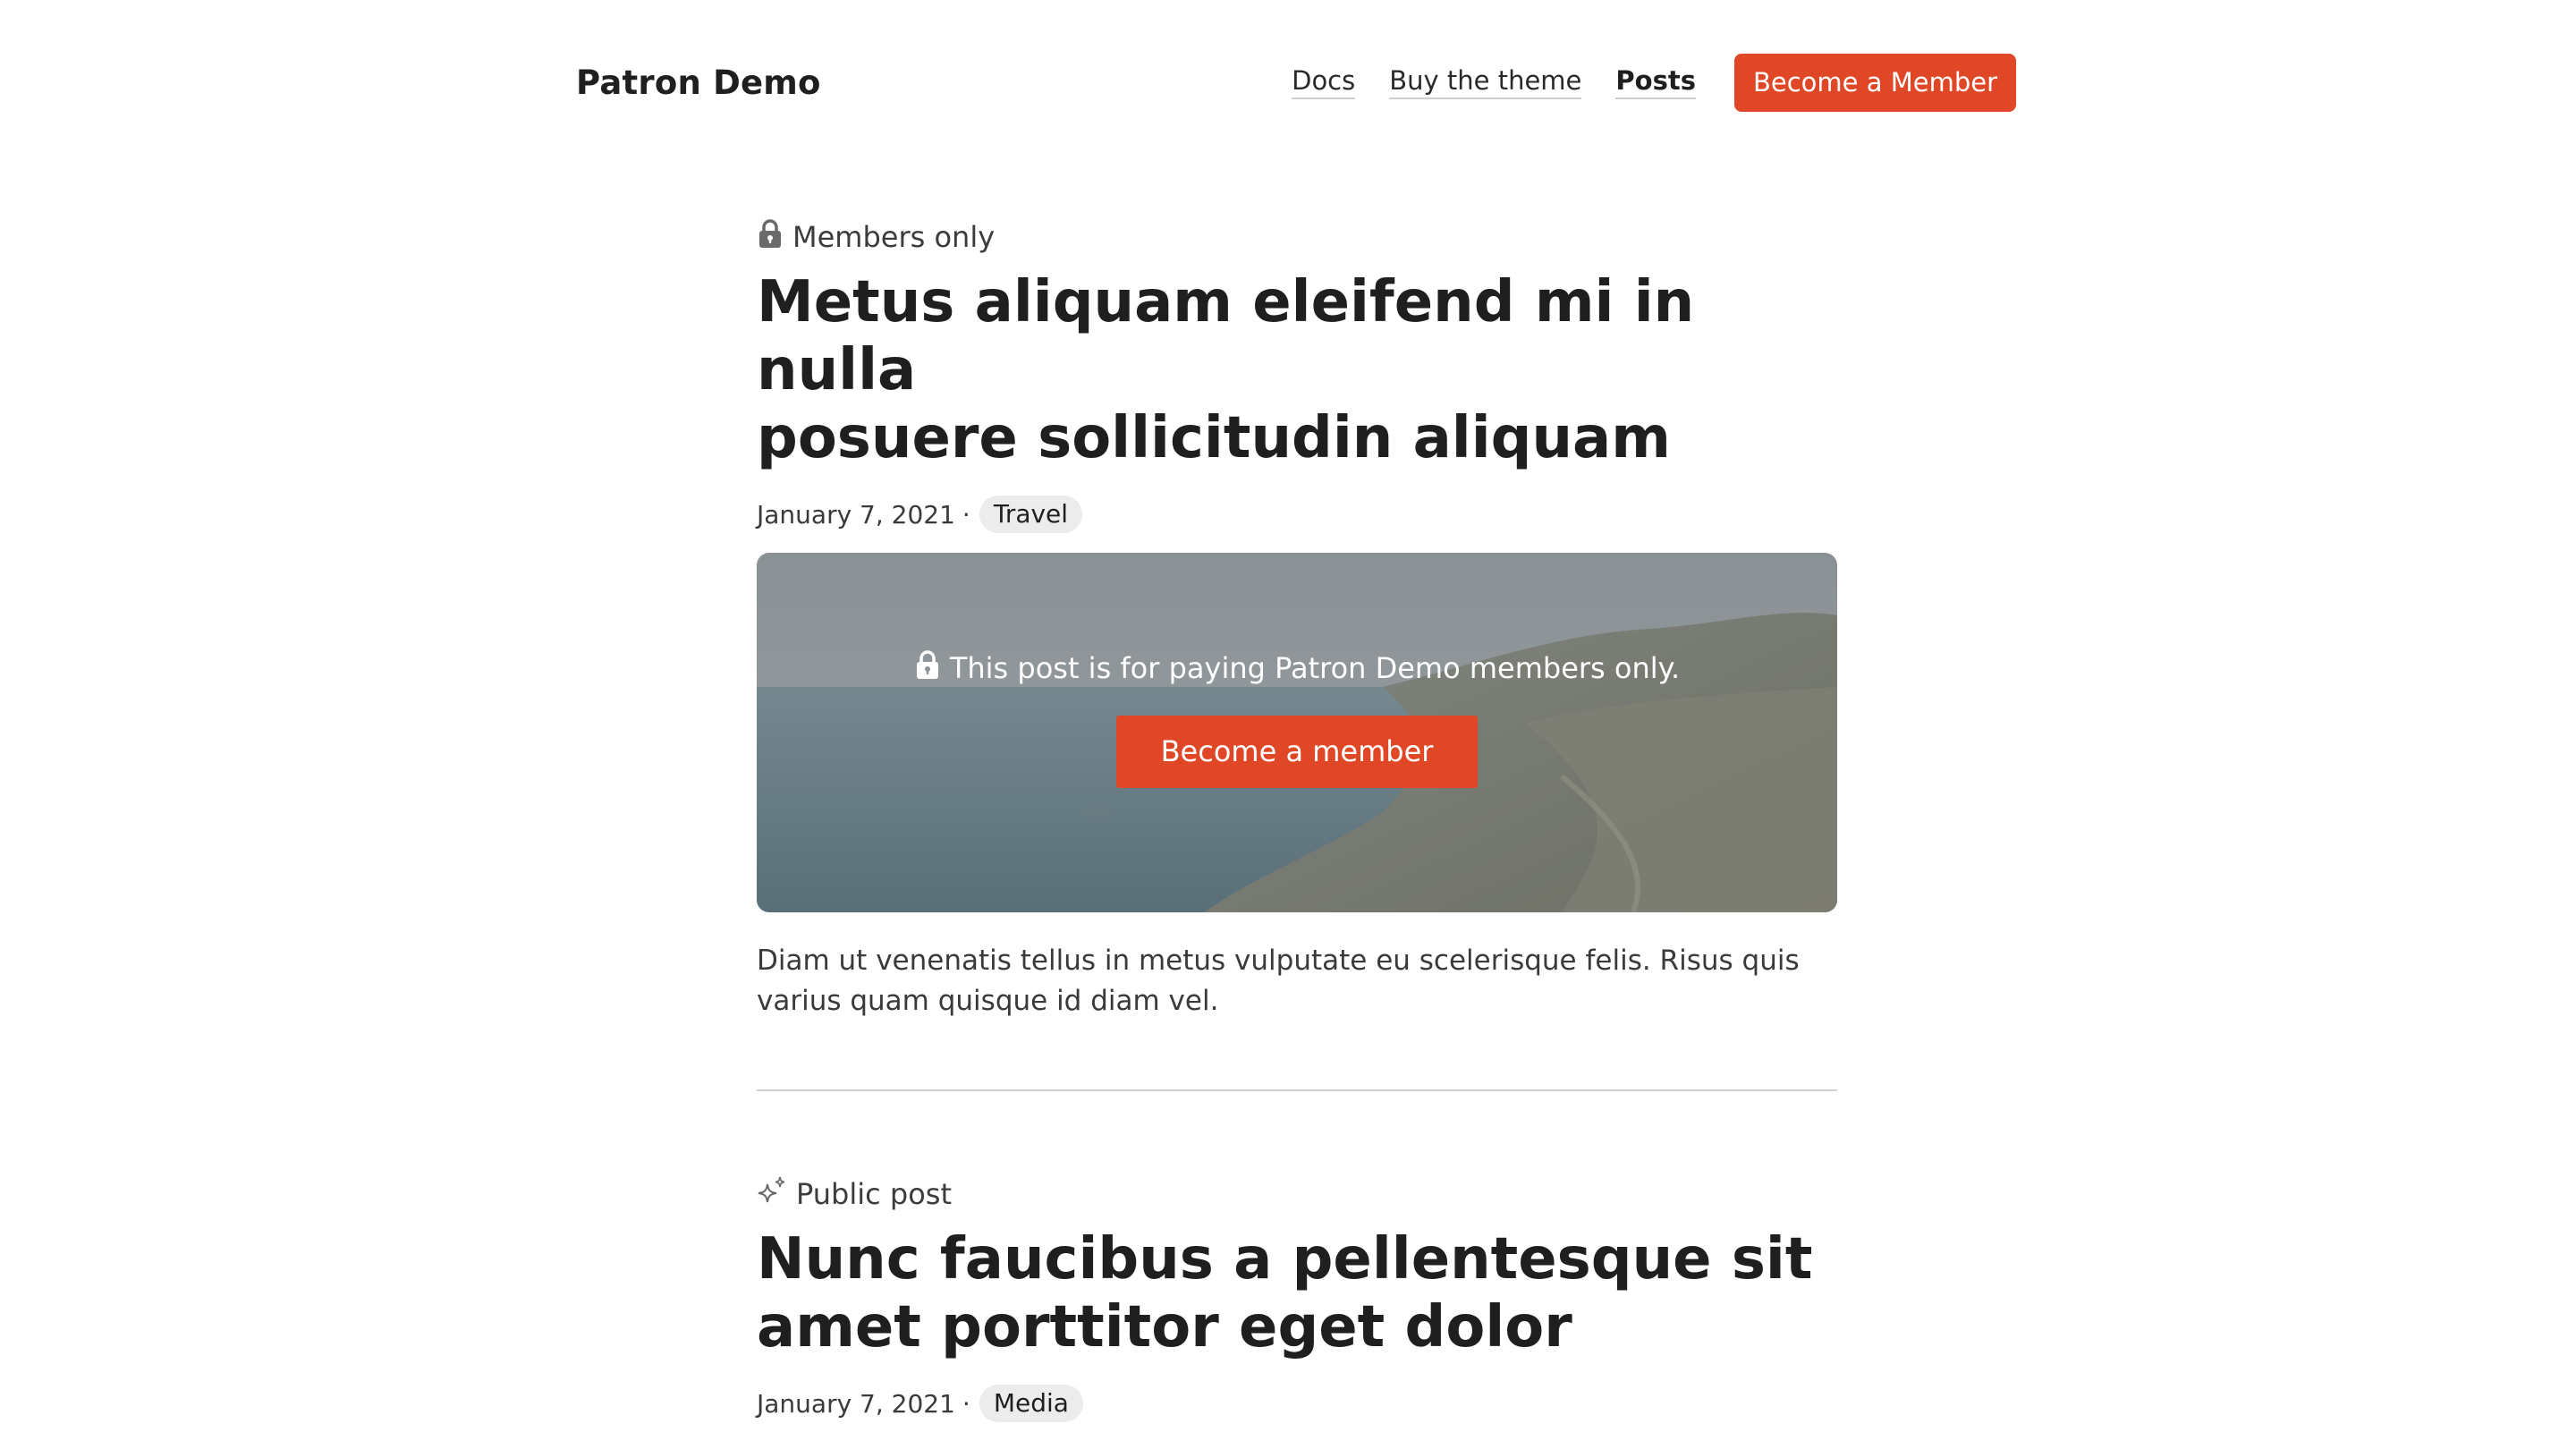 The height and width of the screenshot is (1449, 2576). What do you see at coordinates (1297, 1090) in the screenshot?
I see `post-divider` at bounding box center [1297, 1090].